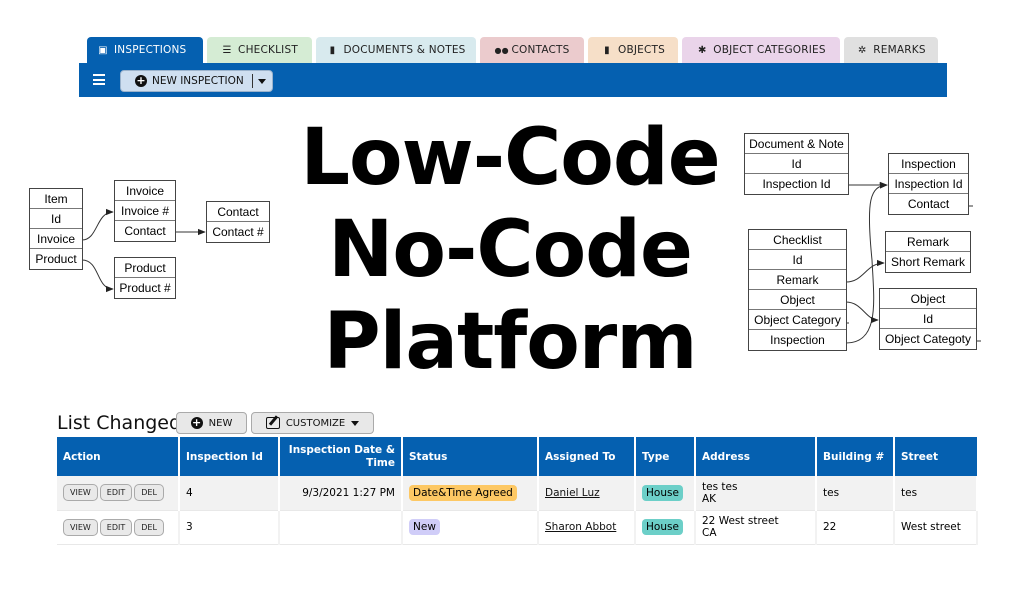 This screenshot has width=1030, height=601. What do you see at coordinates (99, 80) in the screenshot?
I see `menu-icon` at bounding box center [99, 80].